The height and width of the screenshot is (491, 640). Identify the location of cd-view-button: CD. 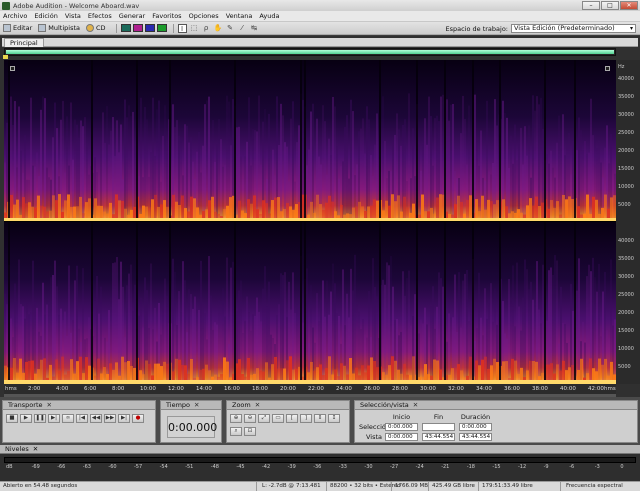
(96, 28).